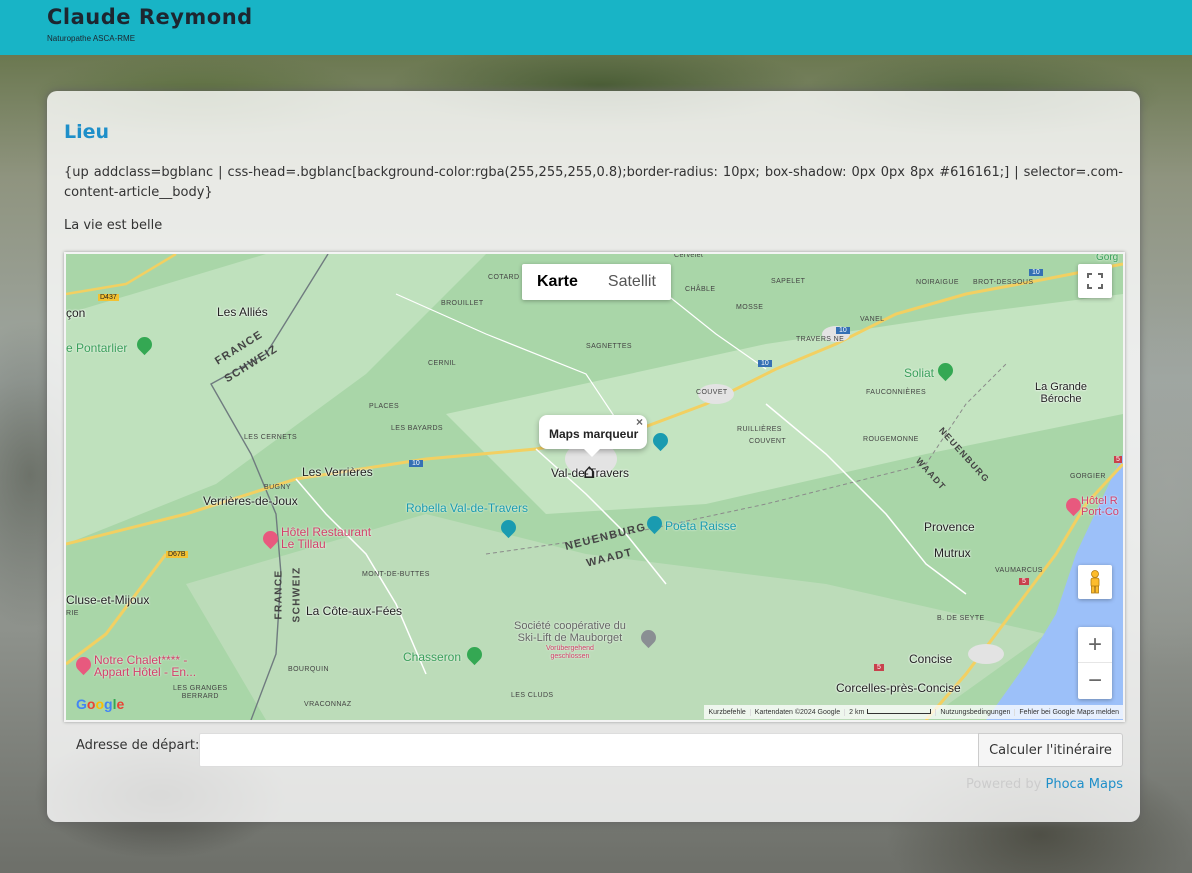 Image resolution: width=1192 pixels, height=873 pixels. I want to click on map-label-sapelet: SAPELET, so click(788, 281).